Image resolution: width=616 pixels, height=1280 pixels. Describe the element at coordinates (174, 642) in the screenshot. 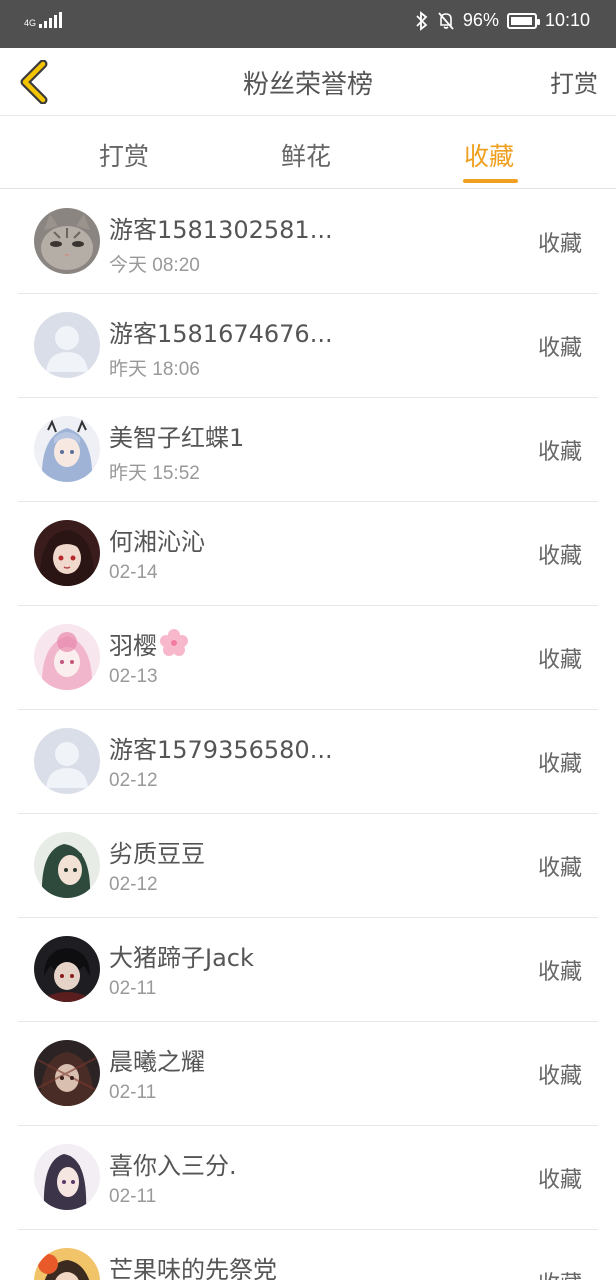

I see `cherry-blossom-icon` at that location.